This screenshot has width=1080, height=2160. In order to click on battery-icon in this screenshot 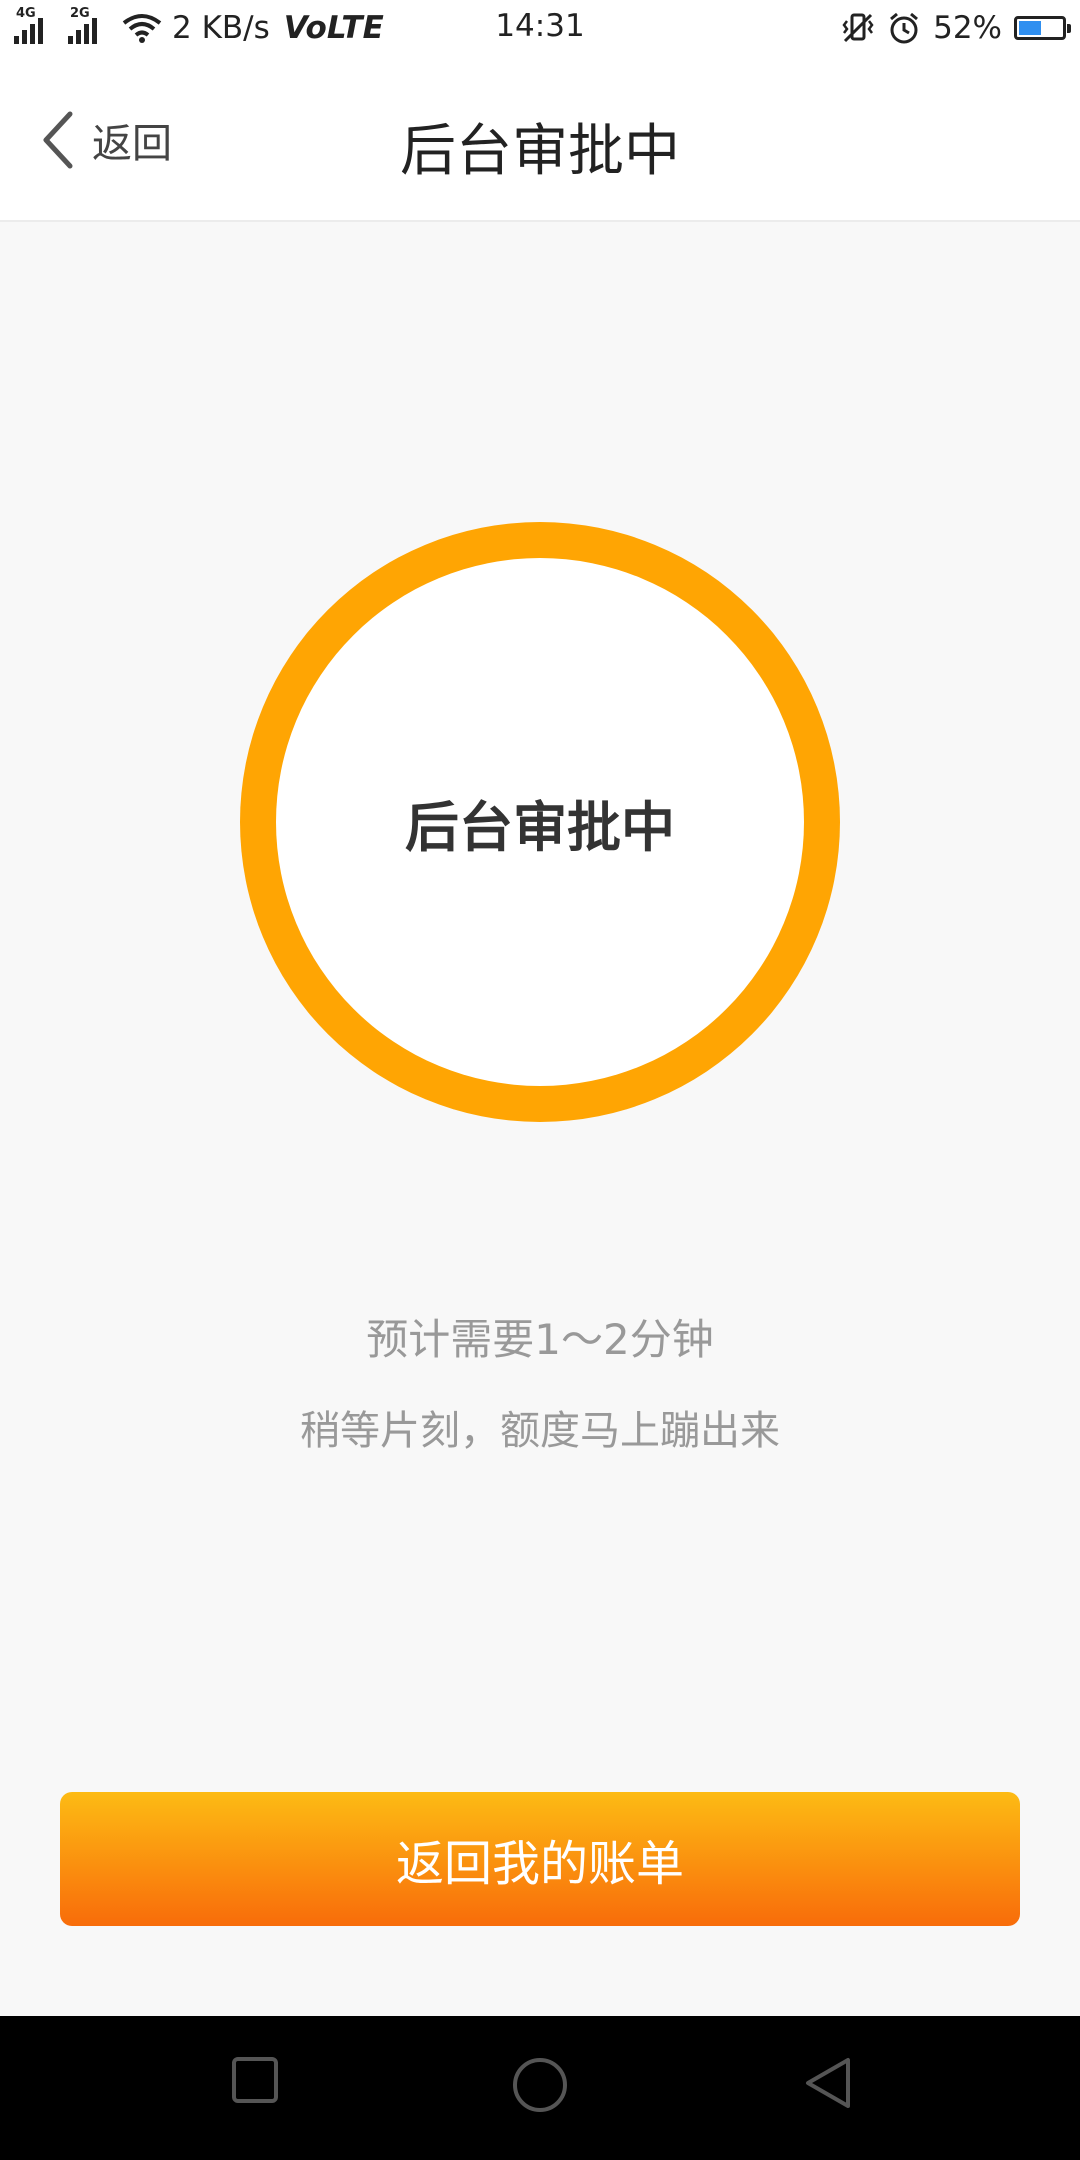, I will do `click(1042, 28)`.